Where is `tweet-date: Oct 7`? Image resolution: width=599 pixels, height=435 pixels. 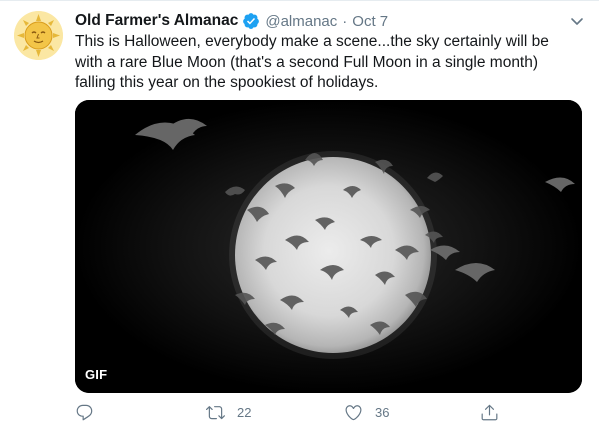
tweet-date: Oct 7 is located at coordinates (370, 21).